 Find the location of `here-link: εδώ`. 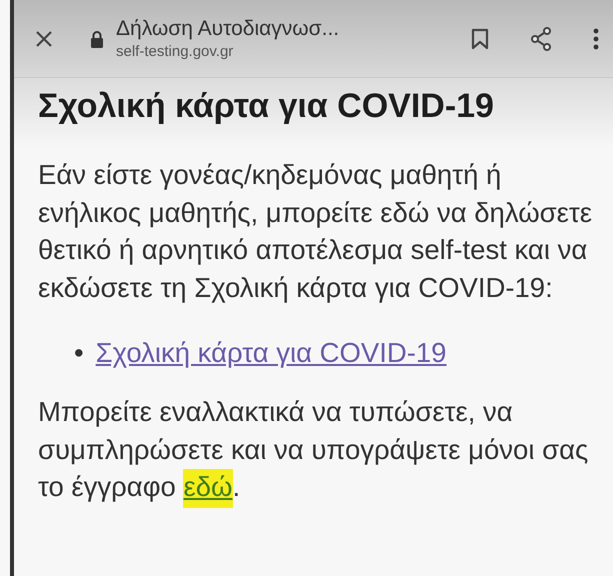

here-link: εδώ is located at coordinates (208, 488).